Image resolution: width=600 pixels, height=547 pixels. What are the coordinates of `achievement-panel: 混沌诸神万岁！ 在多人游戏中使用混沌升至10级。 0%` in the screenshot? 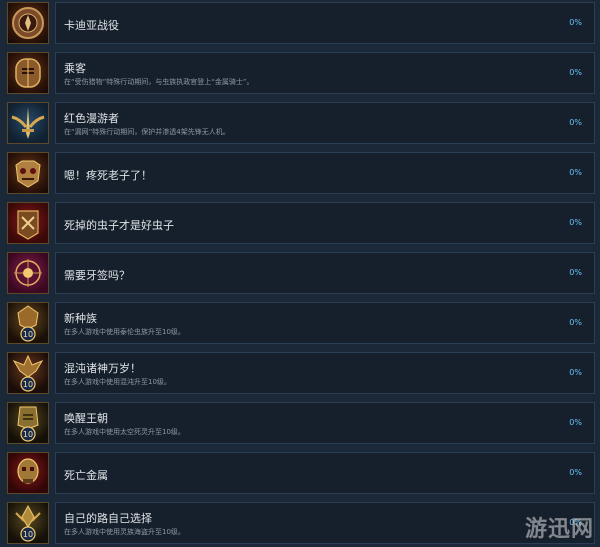 It's located at (325, 373).